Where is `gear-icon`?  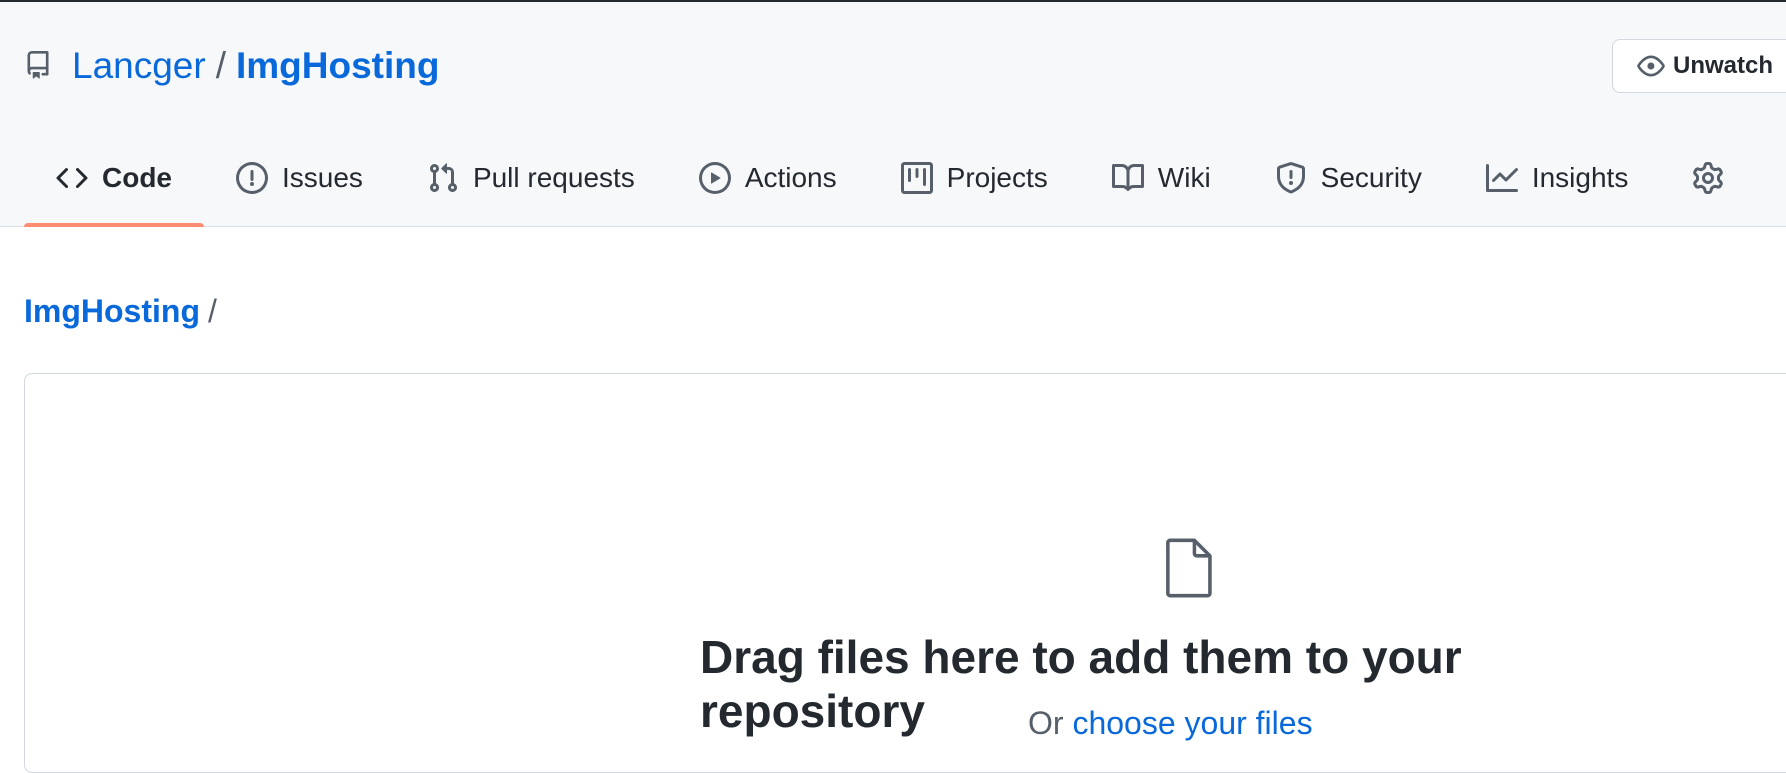 gear-icon is located at coordinates (1708, 178).